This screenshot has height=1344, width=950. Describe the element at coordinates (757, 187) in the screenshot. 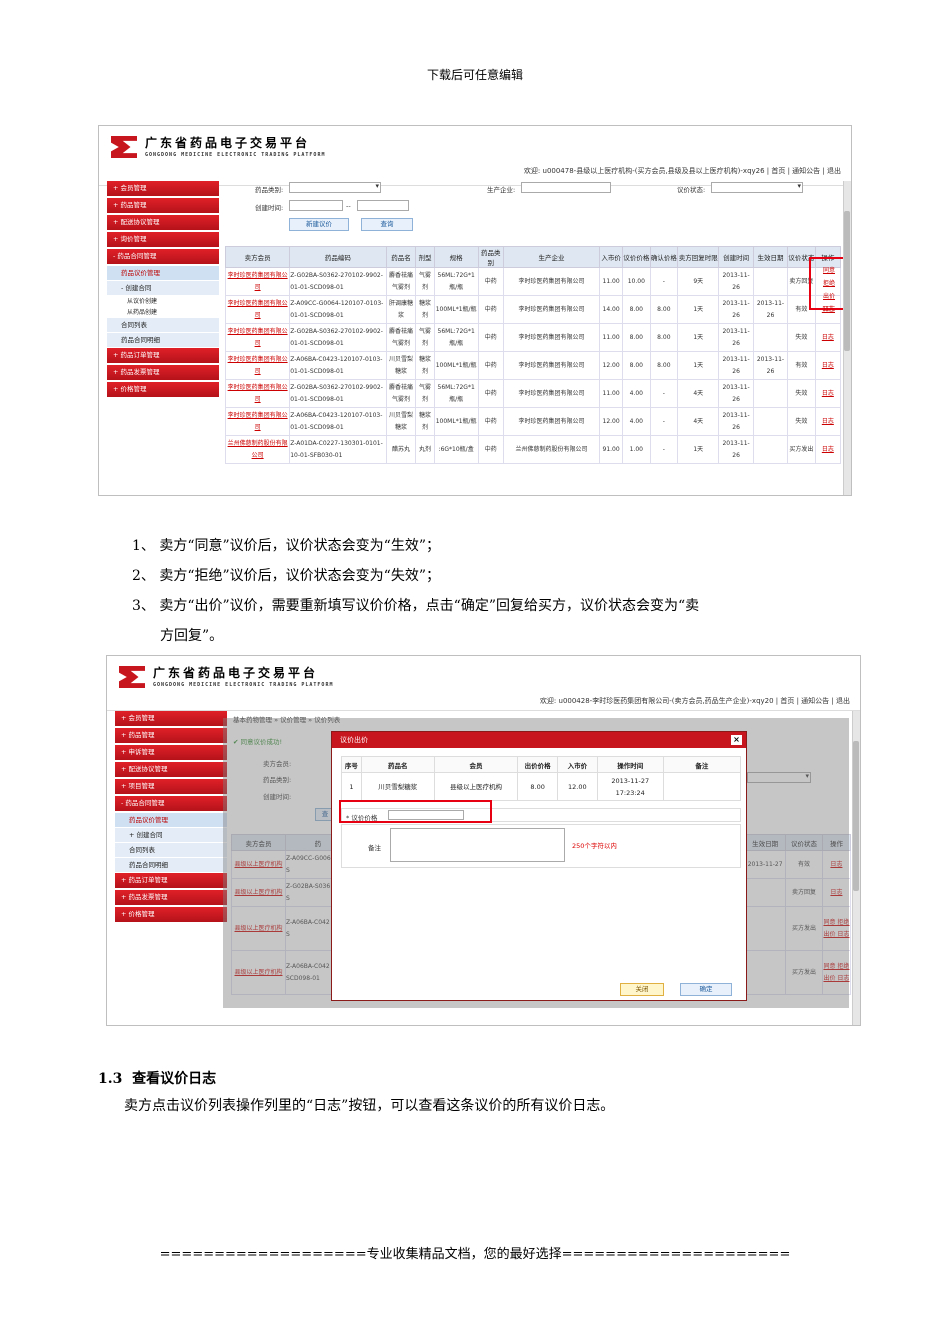

I see `status-select` at that location.